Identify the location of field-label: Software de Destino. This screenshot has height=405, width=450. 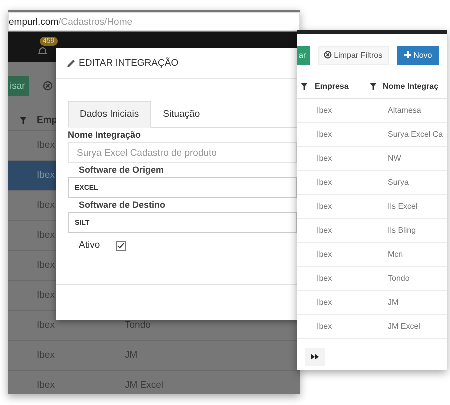
(122, 205).